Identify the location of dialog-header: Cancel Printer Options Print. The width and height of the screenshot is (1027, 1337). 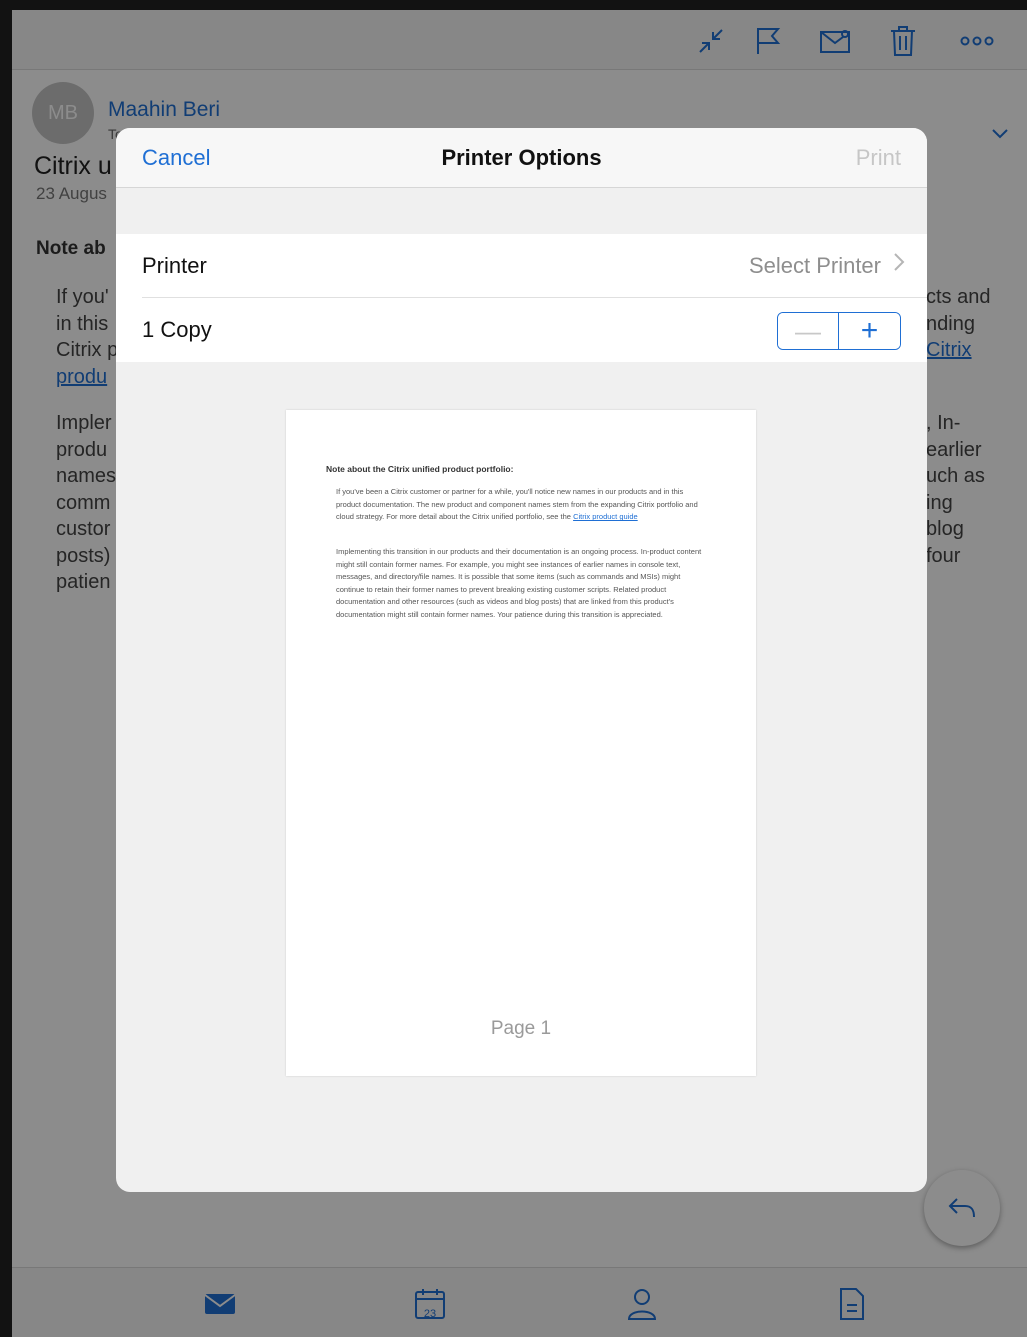
(521, 158).